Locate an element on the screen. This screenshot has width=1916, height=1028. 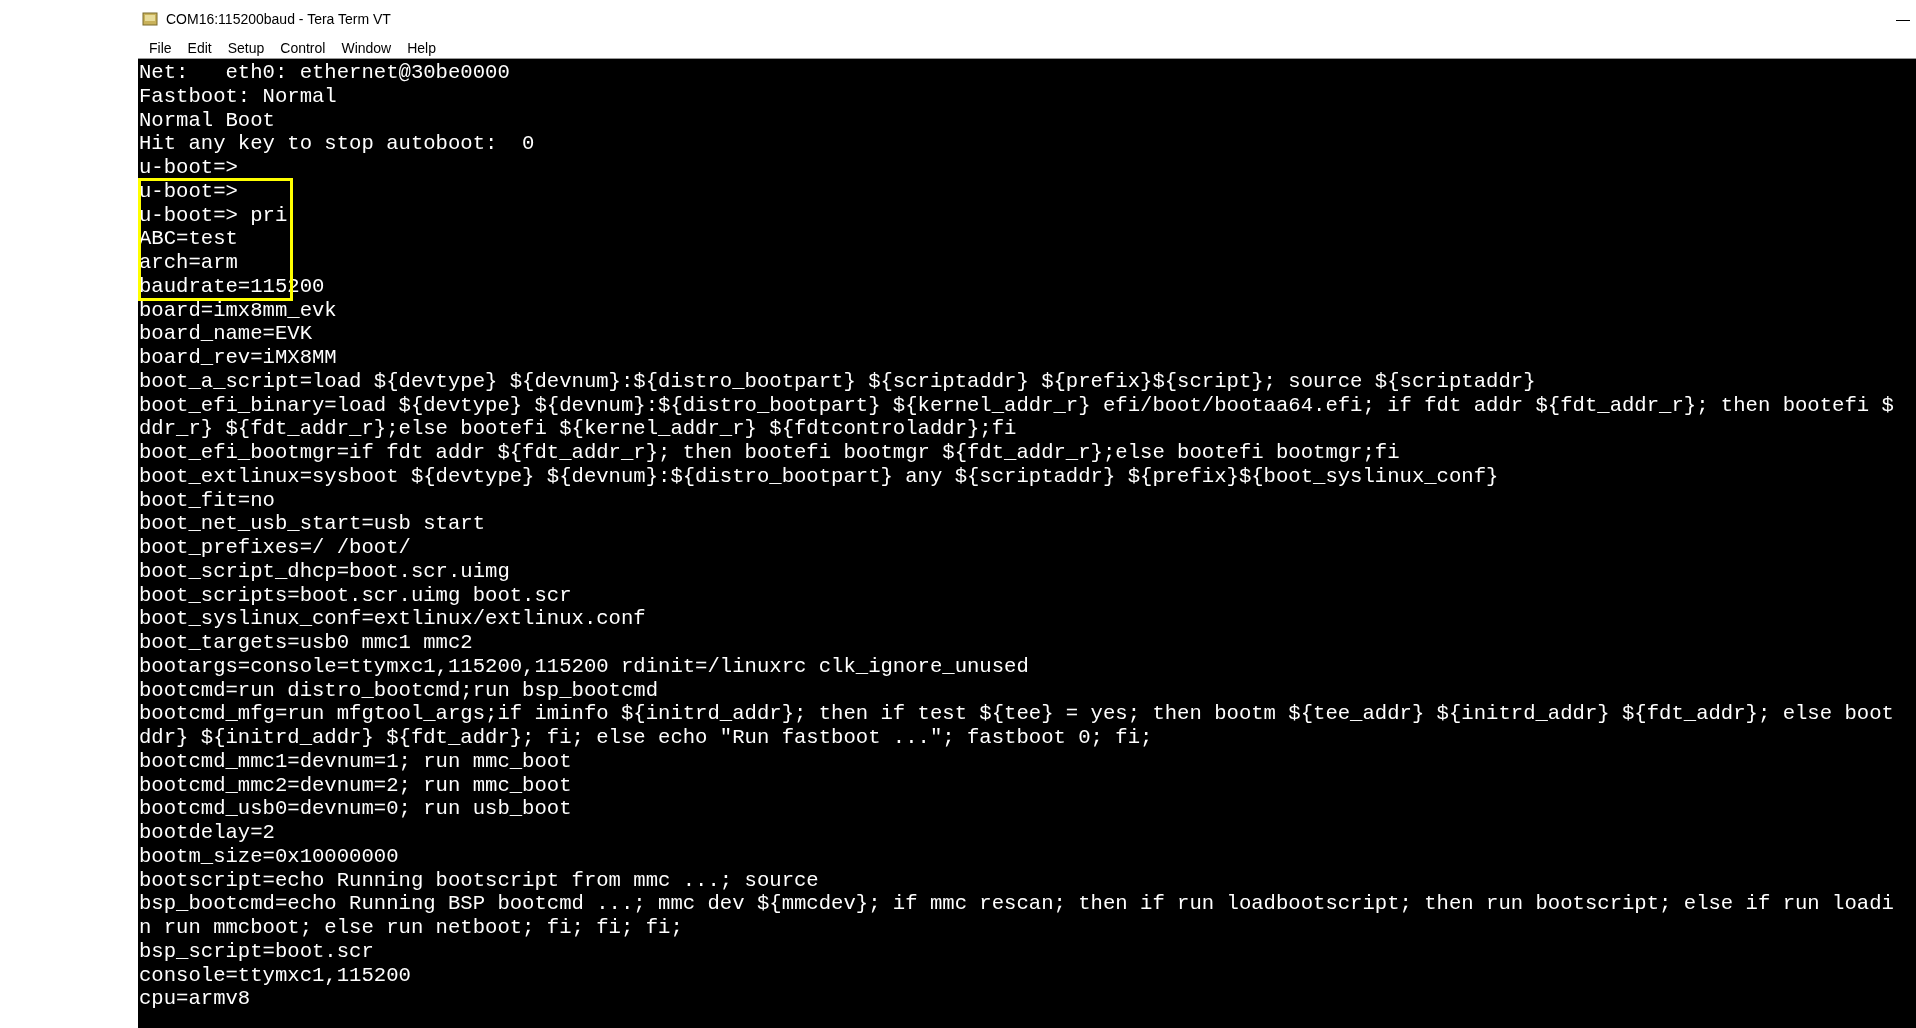
terminal-line: boot_efi_binary=load ${devtype} ${devnum}:${distro_bootpart} ${kernel_addr_r} efi/boot/bootaa64.efi; if fdt addr ${fdt_addr_r}; then bootefi $ is located at coordinates (1016, 405).